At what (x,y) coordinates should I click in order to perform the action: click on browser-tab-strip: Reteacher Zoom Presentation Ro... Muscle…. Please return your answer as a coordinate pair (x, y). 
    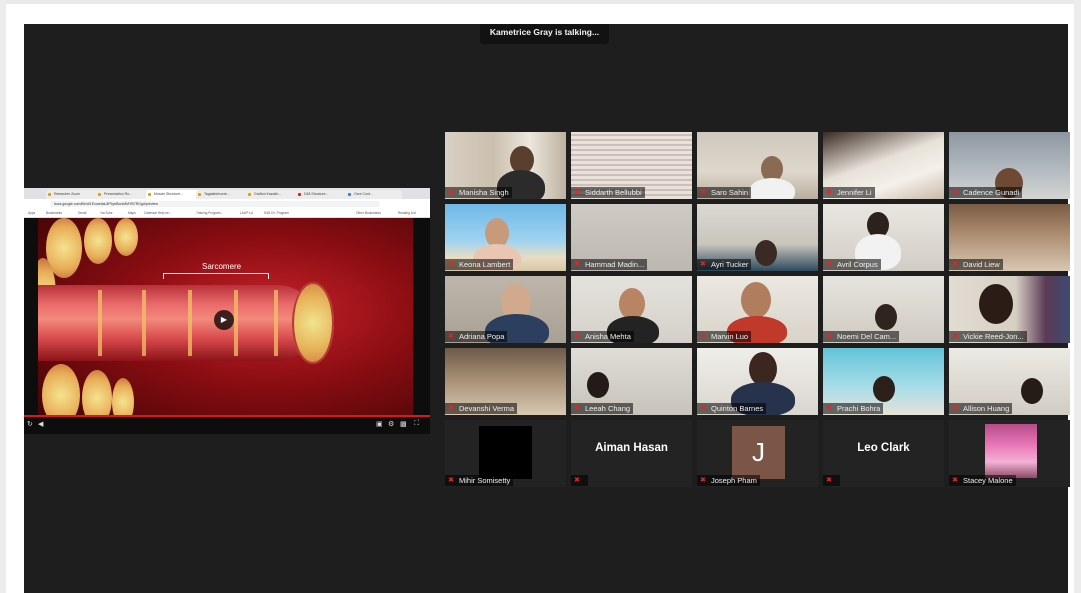
    Looking at the image, I should click on (227, 193).